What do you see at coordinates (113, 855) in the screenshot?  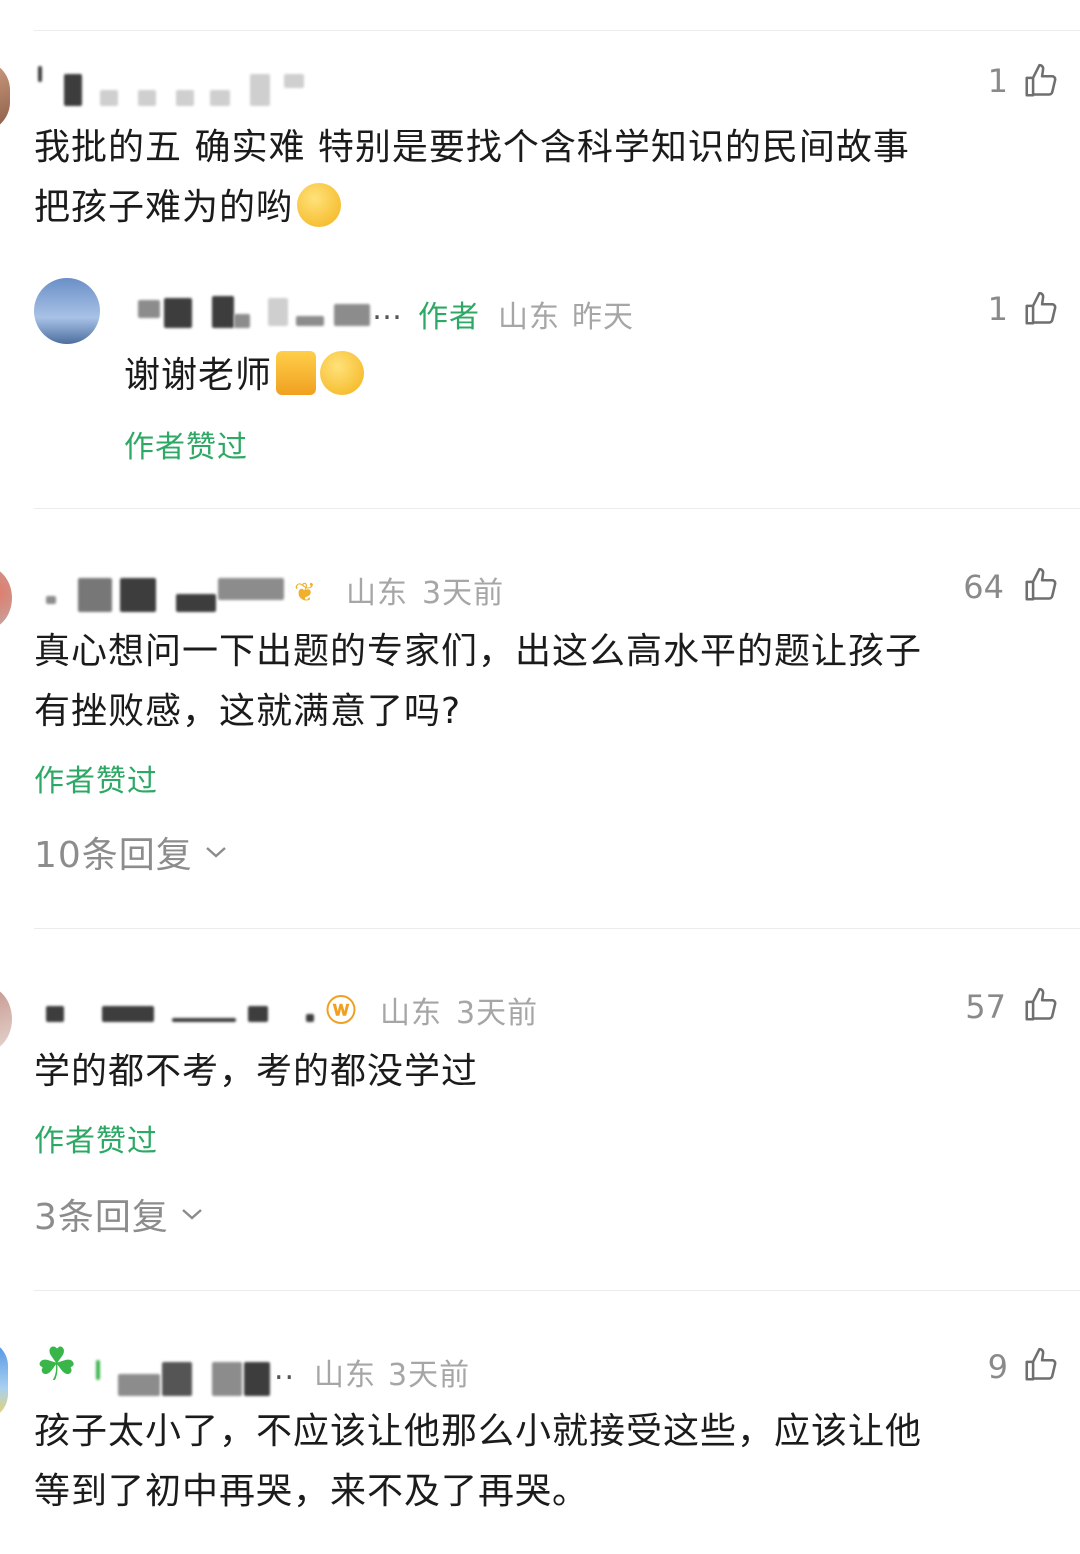 I see `replies-label: 10条回复` at bounding box center [113, 855].